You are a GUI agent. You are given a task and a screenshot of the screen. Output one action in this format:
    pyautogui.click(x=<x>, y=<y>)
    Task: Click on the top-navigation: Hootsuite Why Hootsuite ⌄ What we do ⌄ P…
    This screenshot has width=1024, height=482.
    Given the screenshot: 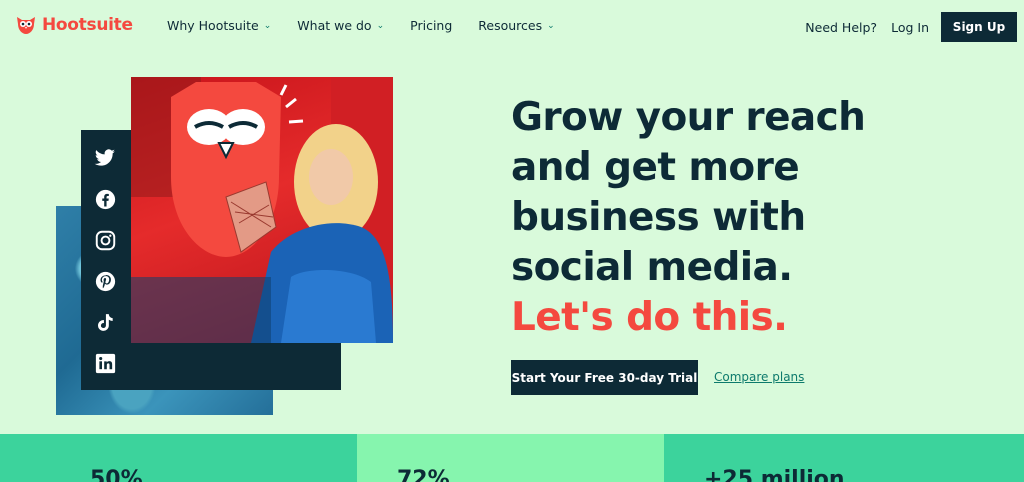 What is the action you would take?
    pyautogui.click(x=512, y=27)
    